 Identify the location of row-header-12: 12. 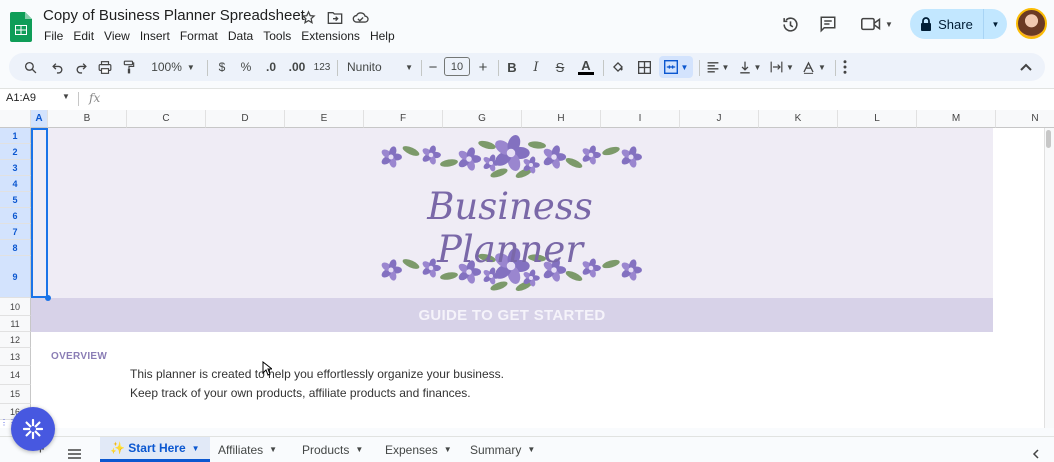
(15, 340).